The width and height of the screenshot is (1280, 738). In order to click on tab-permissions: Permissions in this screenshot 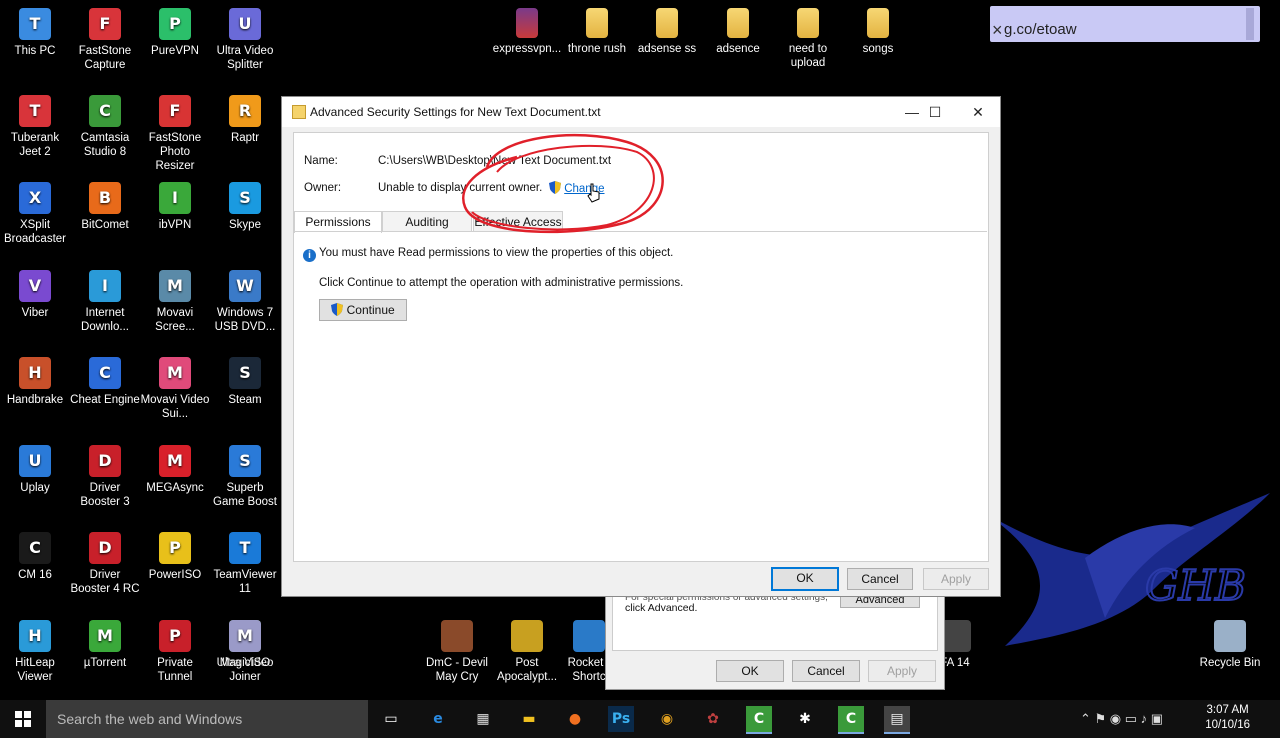, I will do `click(338, 222)`.